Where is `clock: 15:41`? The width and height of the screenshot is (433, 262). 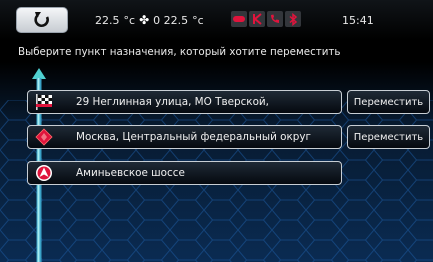
clock: 15:41 is located at coordinates (358, 20).